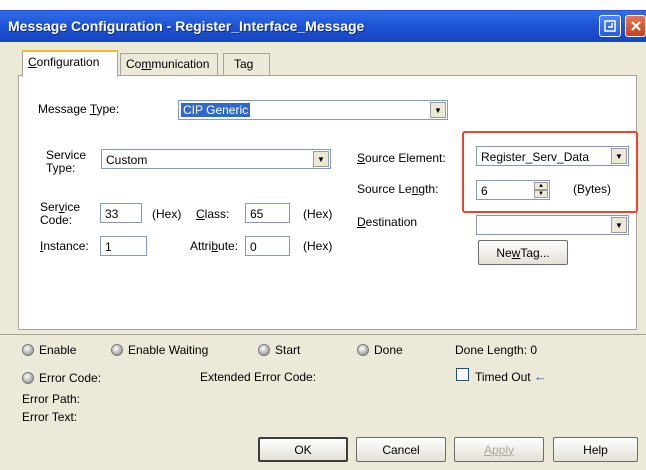  What do you see at coordinates (50, 417) in the screenshot?
I see `error-text-label: Error Text:` at bounding box center [50, 417].